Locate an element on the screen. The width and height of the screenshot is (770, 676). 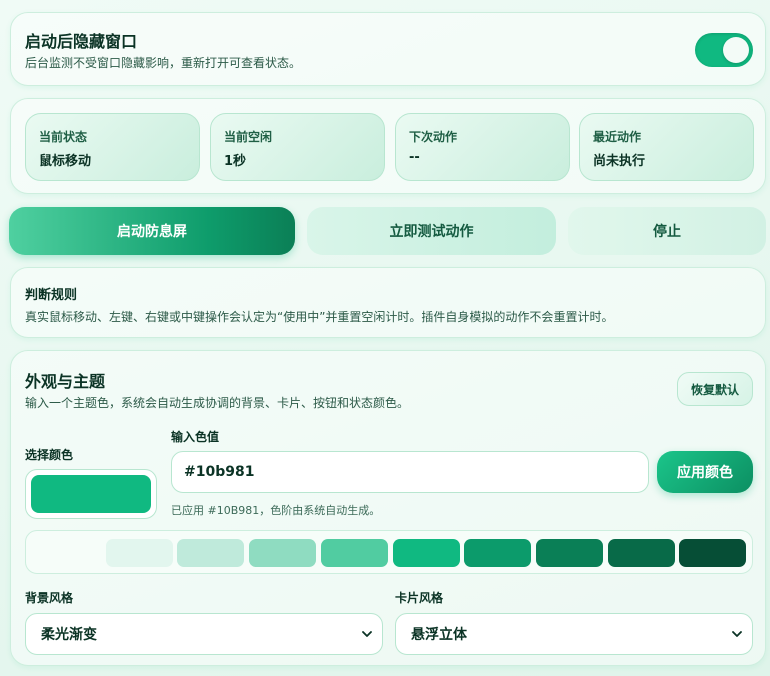
start-button: 启动防息屏 is located at coordinates (152, 231).